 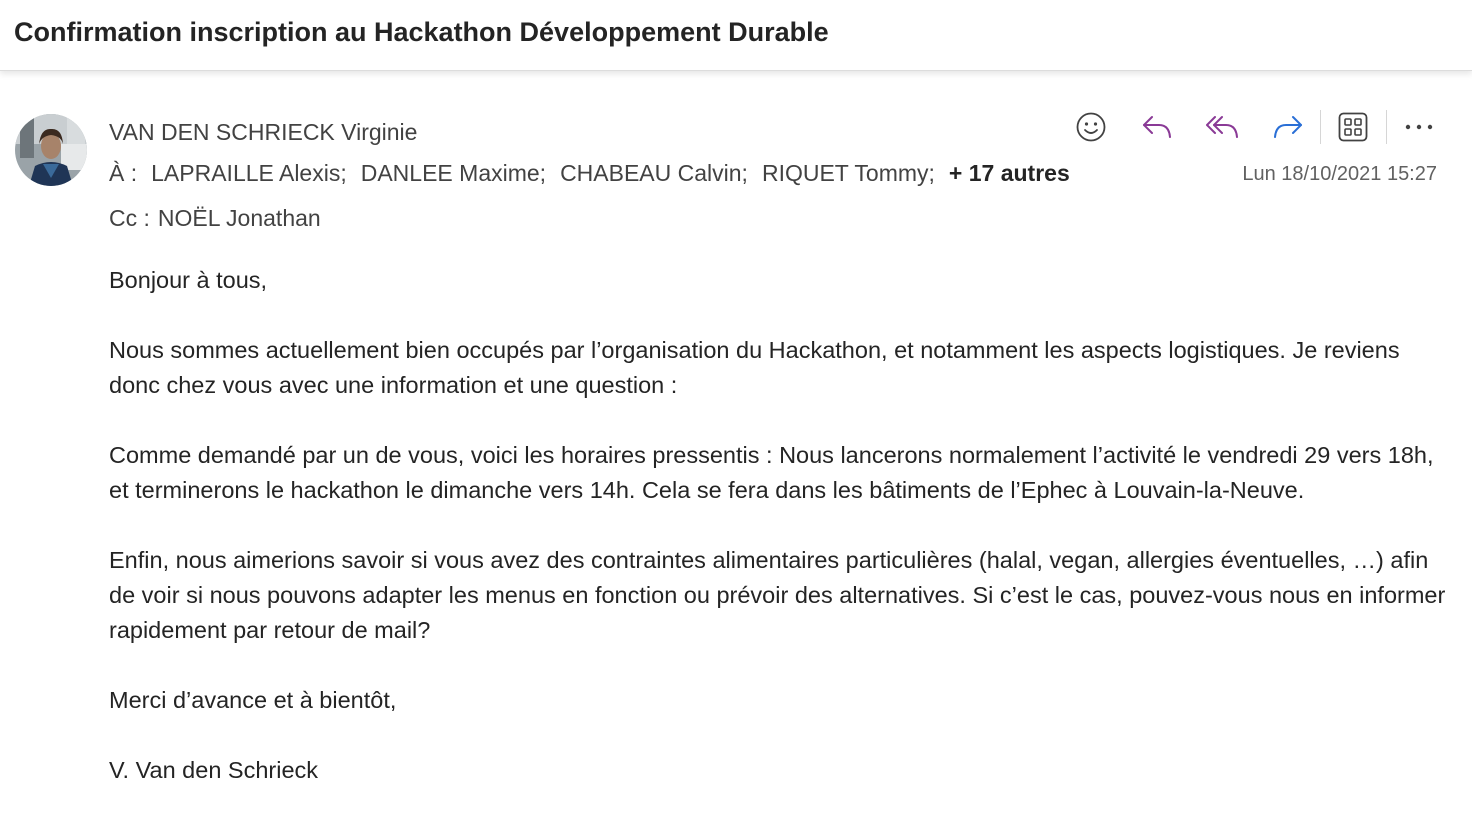 I want to click on reply-all-icon, so click(x=1222, y=127).